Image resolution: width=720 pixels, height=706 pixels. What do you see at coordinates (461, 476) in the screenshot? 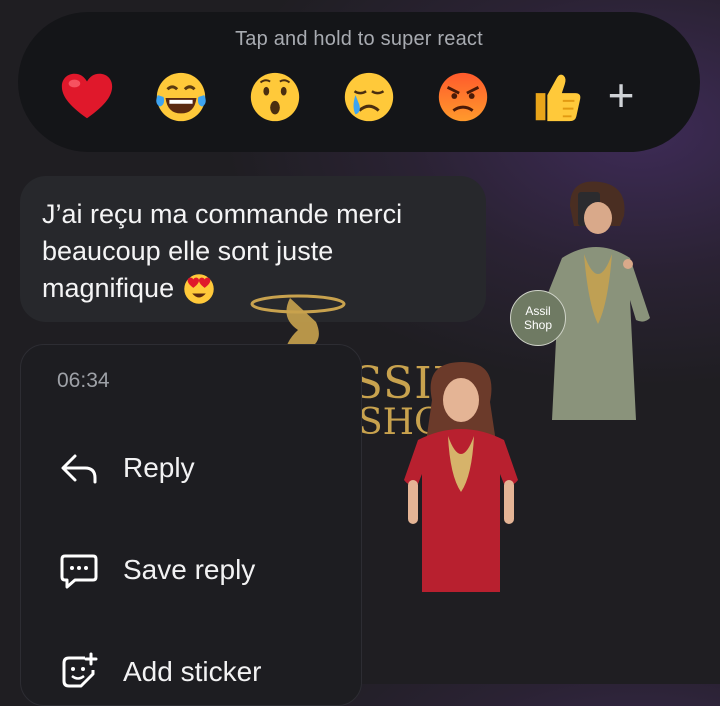
I see `product-image-red-dress` at bounding box center [461, 476].